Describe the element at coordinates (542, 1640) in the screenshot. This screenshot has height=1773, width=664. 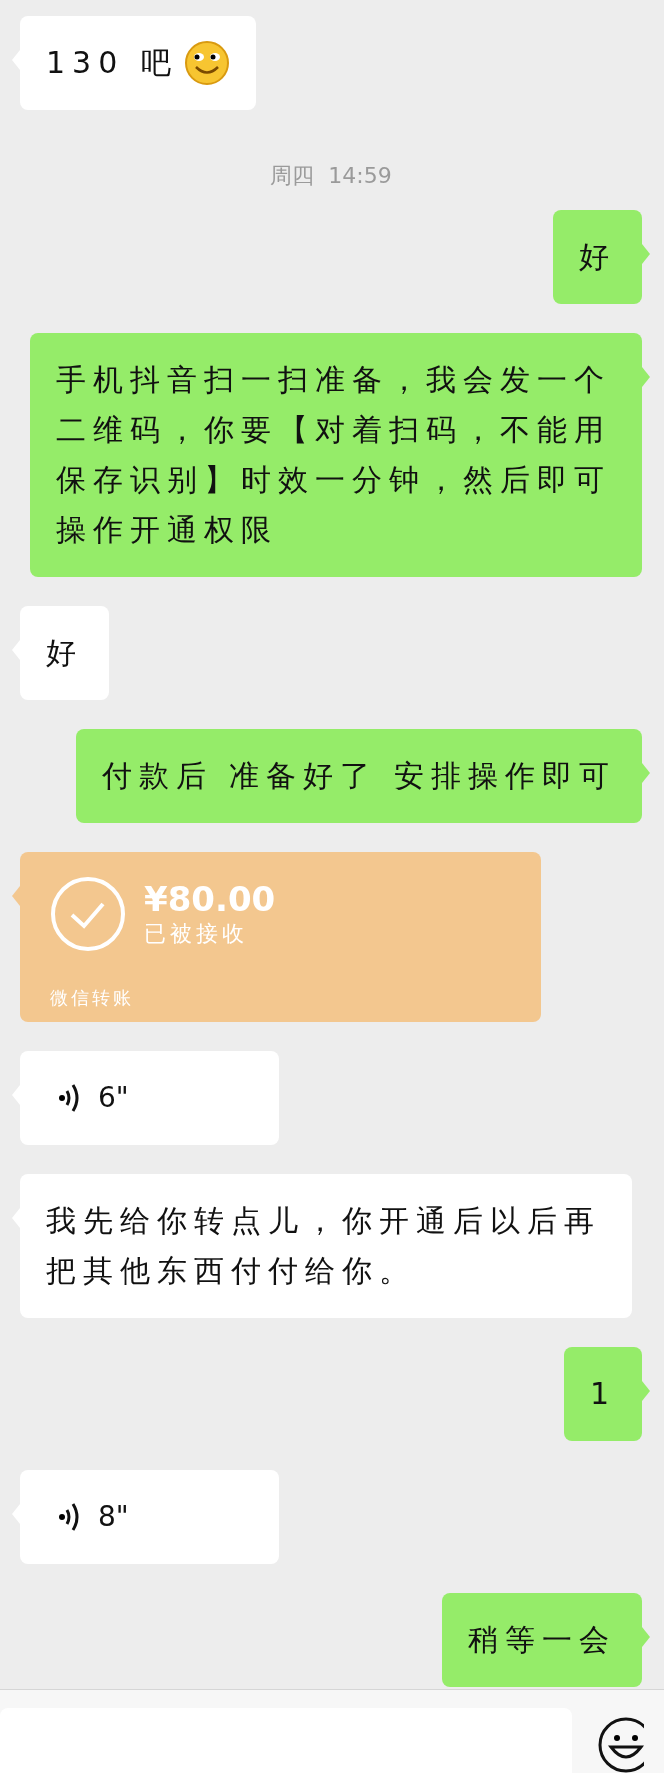
I see `message-text: 稍等一会` at that location.